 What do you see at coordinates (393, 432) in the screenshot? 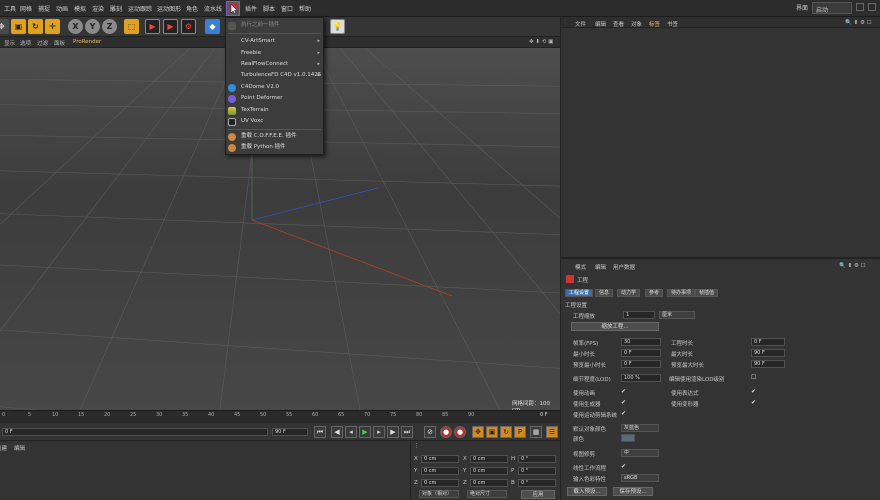
I see `next-key-icon: ▶` at bounding box center [393, 432].